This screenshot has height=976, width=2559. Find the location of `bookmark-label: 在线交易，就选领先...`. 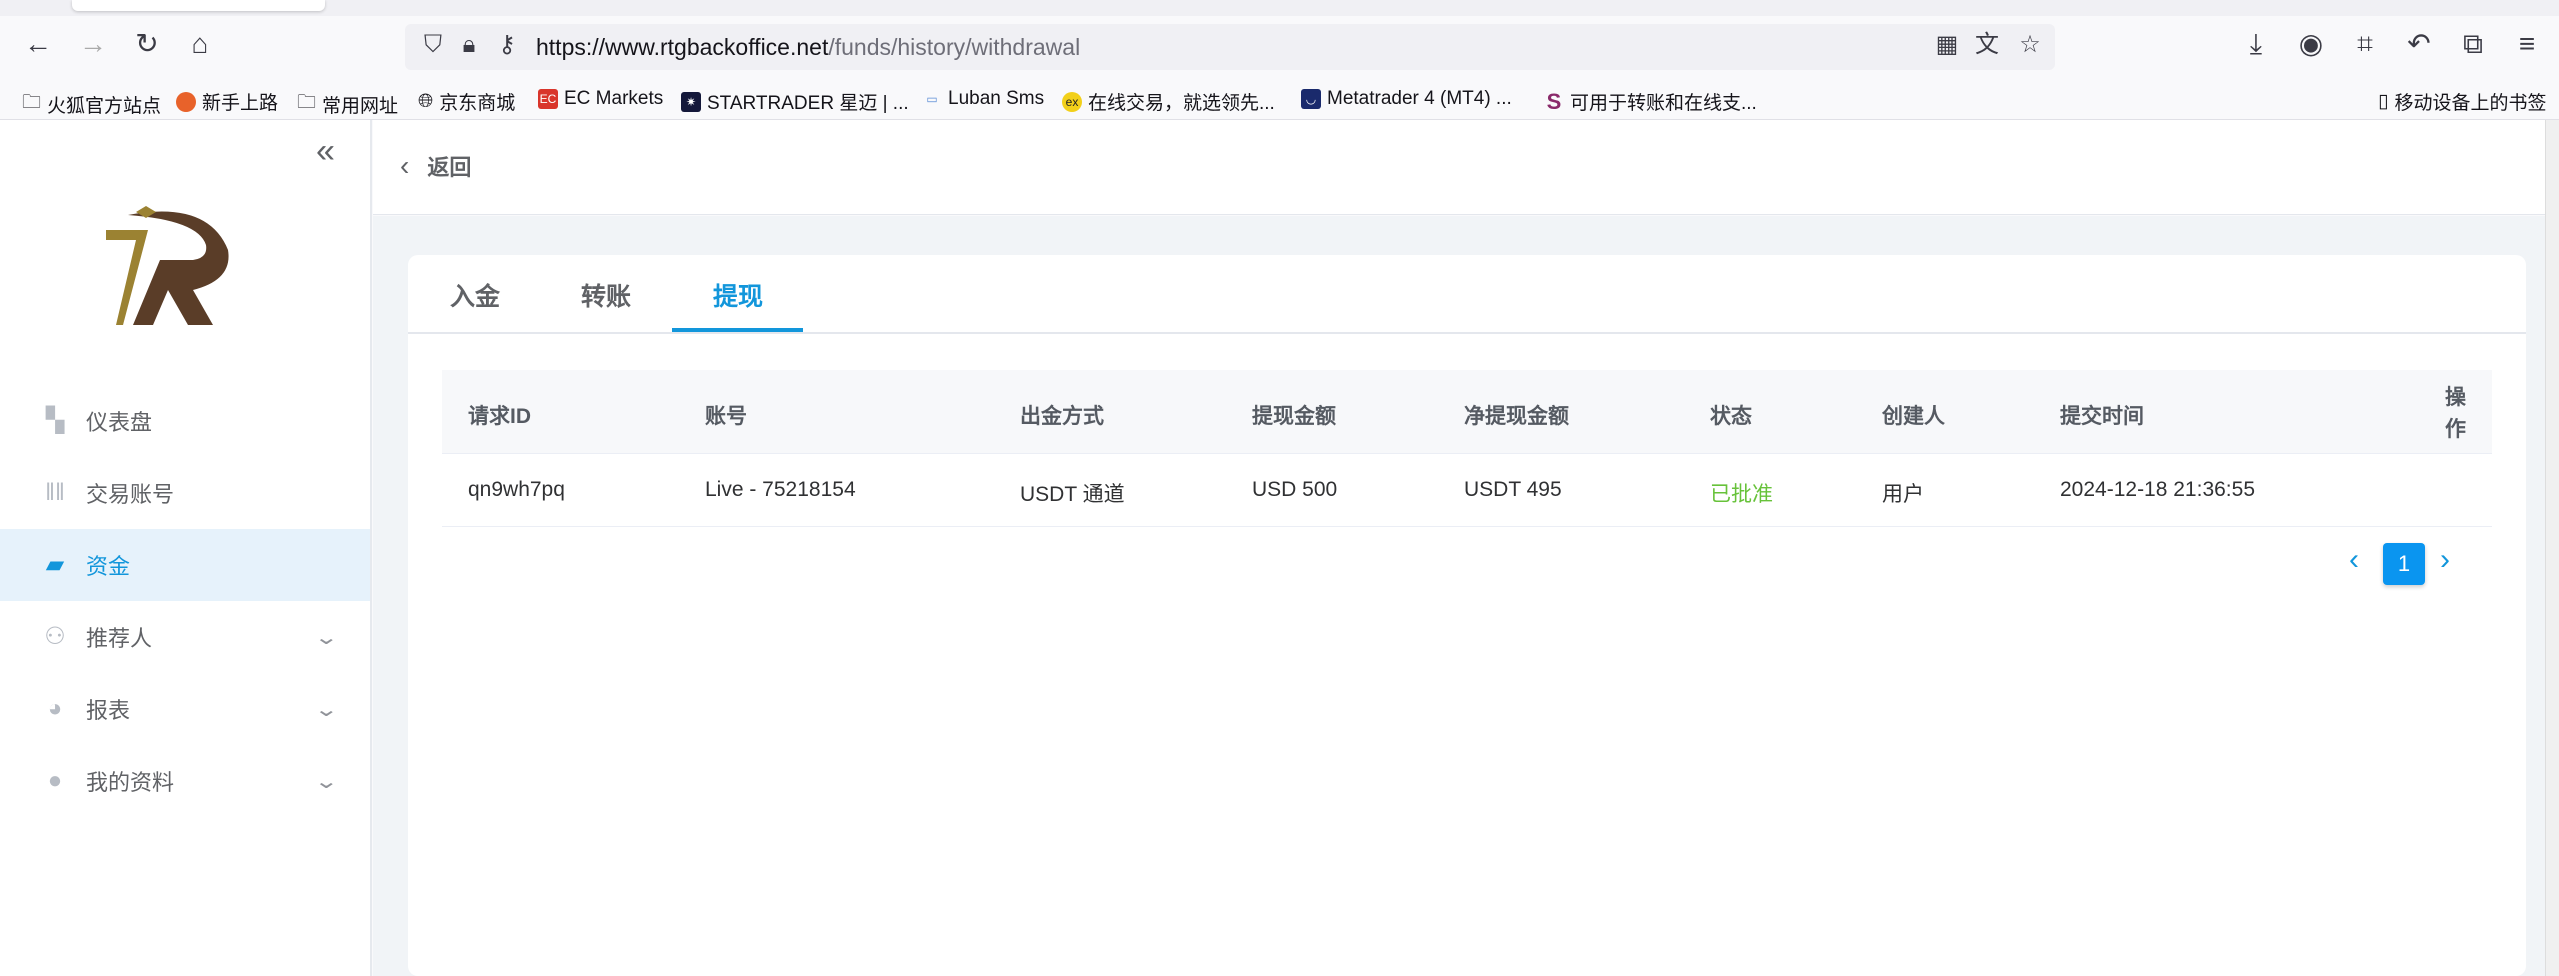

bookmark-label: 在线交易，就选领先... is located at coordinates (1181, 103).